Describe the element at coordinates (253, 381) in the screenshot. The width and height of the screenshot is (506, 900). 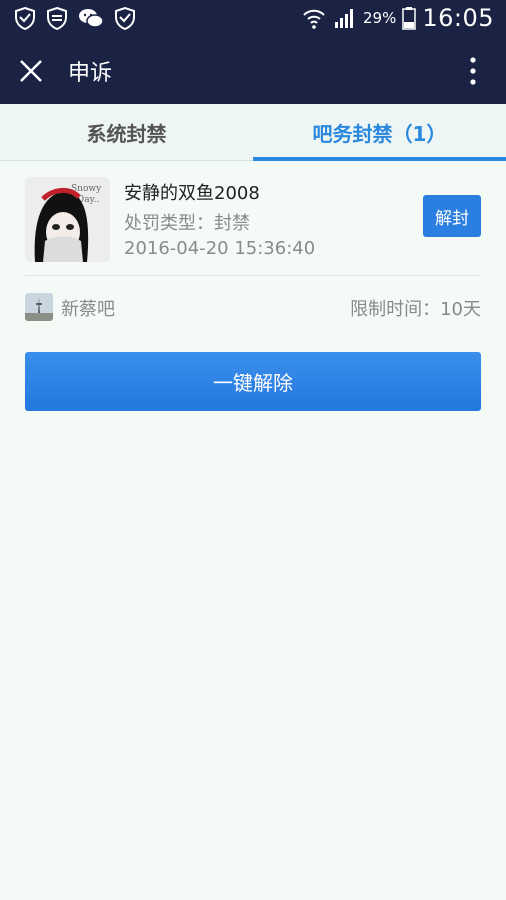
I see `one-key-unban-button: 一键解除` at that location.